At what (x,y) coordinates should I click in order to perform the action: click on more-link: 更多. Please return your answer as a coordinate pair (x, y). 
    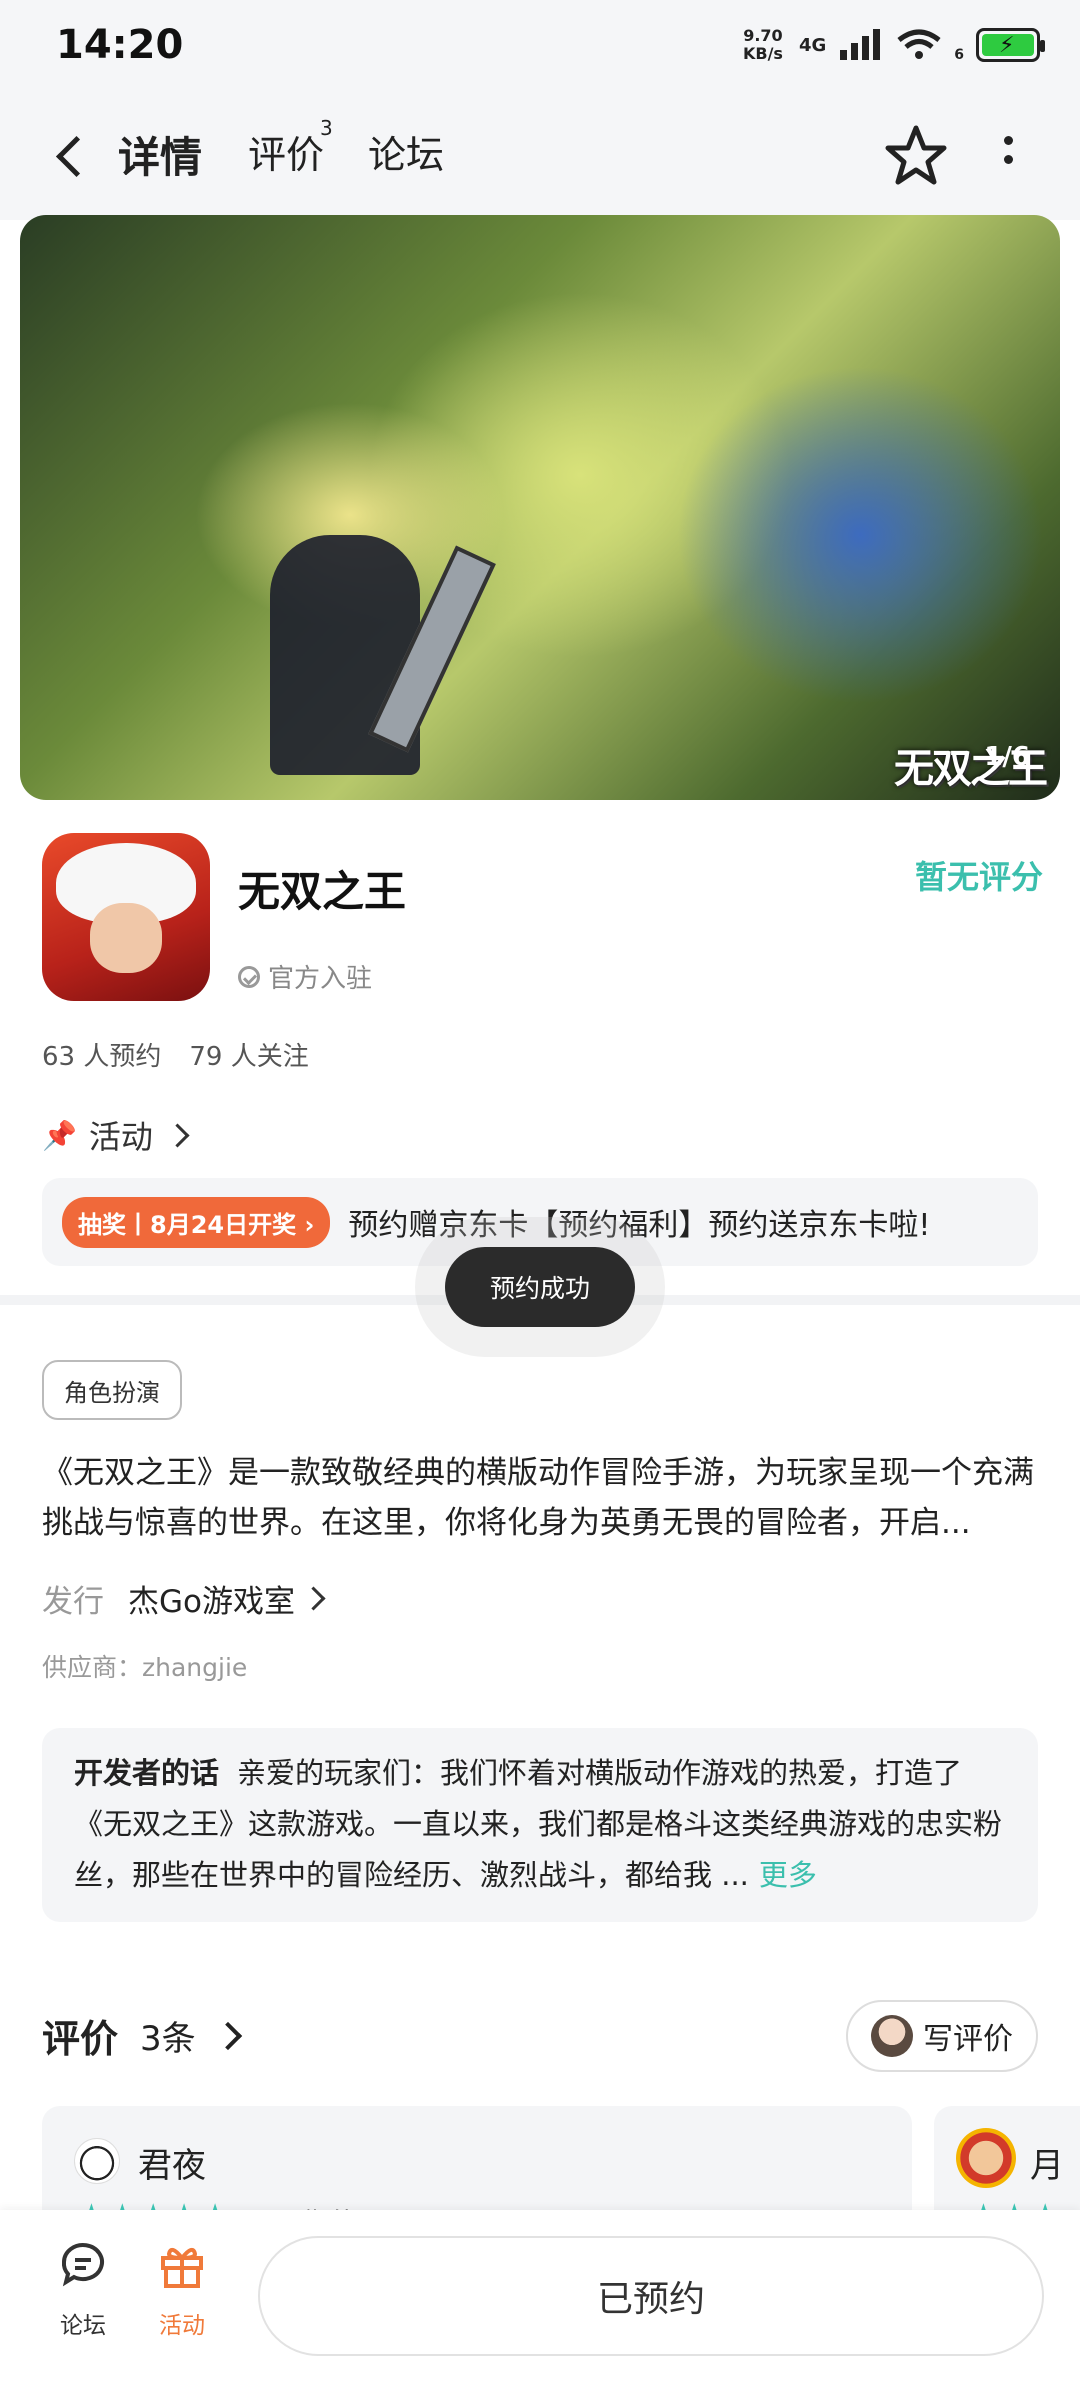
    Looking at the image, I should click on (788, 1875).